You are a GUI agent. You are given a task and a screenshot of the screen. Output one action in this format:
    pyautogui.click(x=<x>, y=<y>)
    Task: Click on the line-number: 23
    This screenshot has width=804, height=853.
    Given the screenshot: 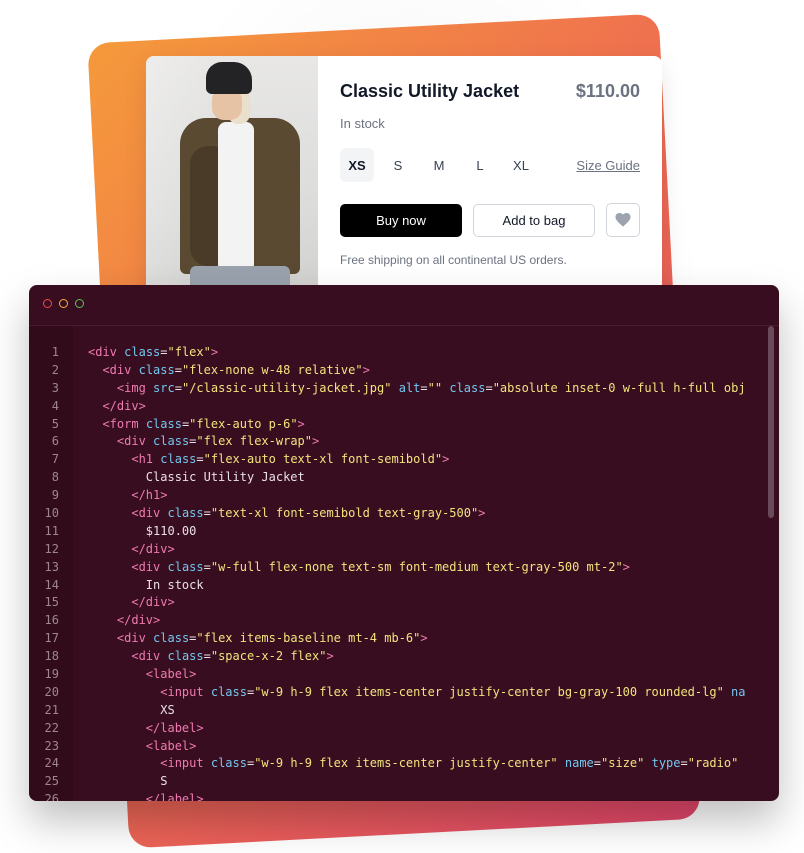 What is the action you would take?
    pyautogui.click(x=51, y=745)
    